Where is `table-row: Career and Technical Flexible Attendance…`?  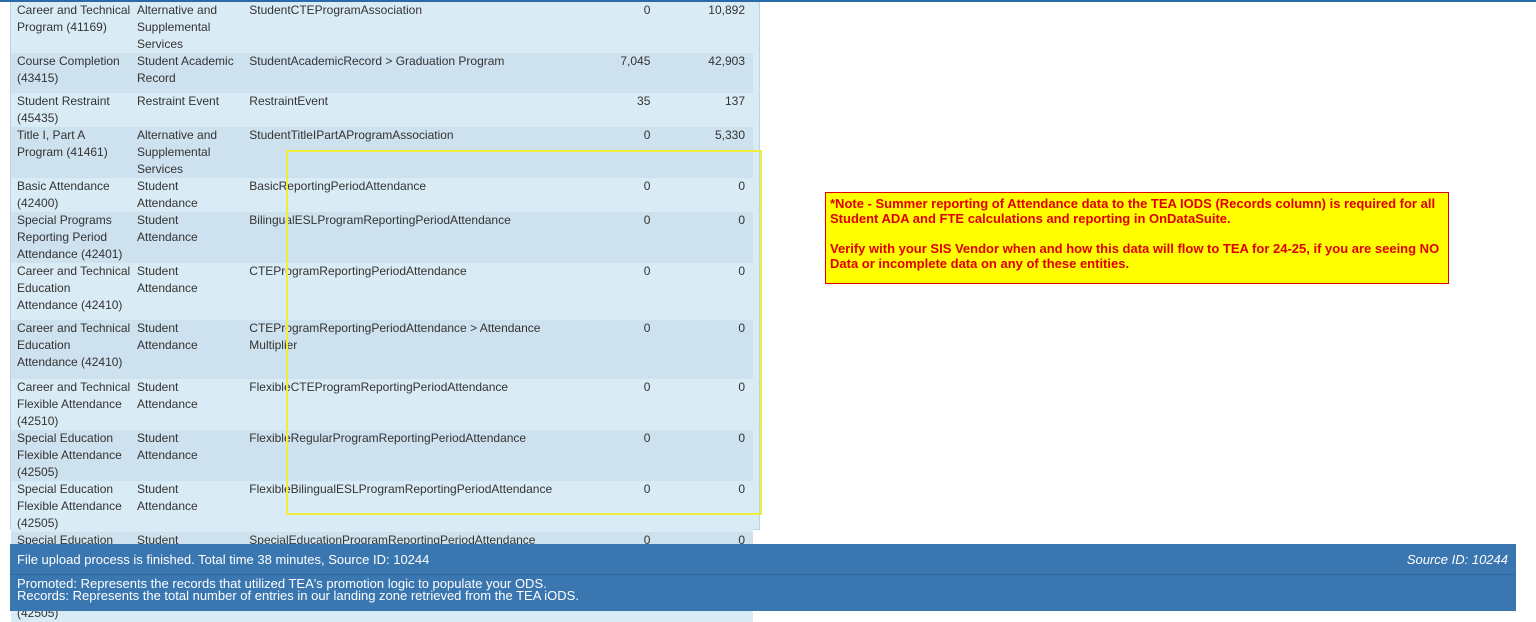 table-row: Career and Technical Flexible Attendance… is located at coordinates (382, 404).